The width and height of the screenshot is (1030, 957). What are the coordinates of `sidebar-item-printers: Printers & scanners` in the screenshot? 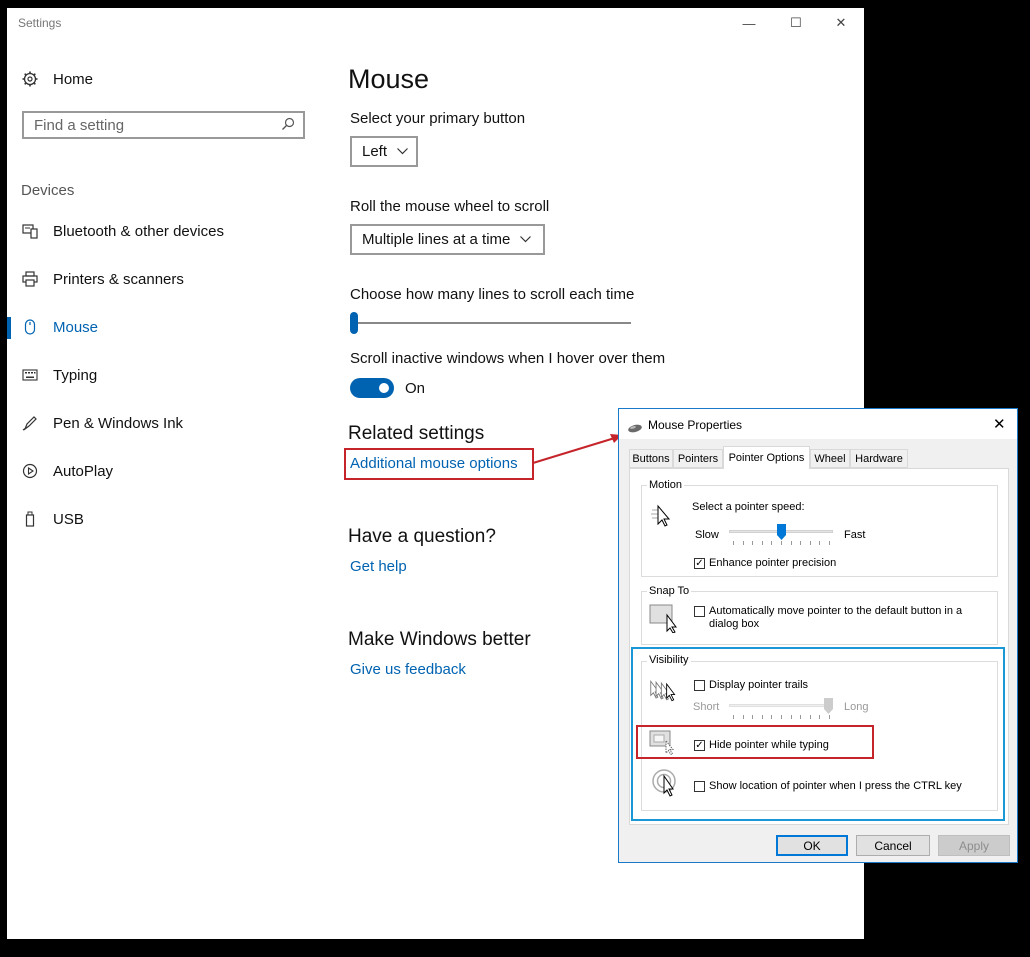 It's located at (102, 279).